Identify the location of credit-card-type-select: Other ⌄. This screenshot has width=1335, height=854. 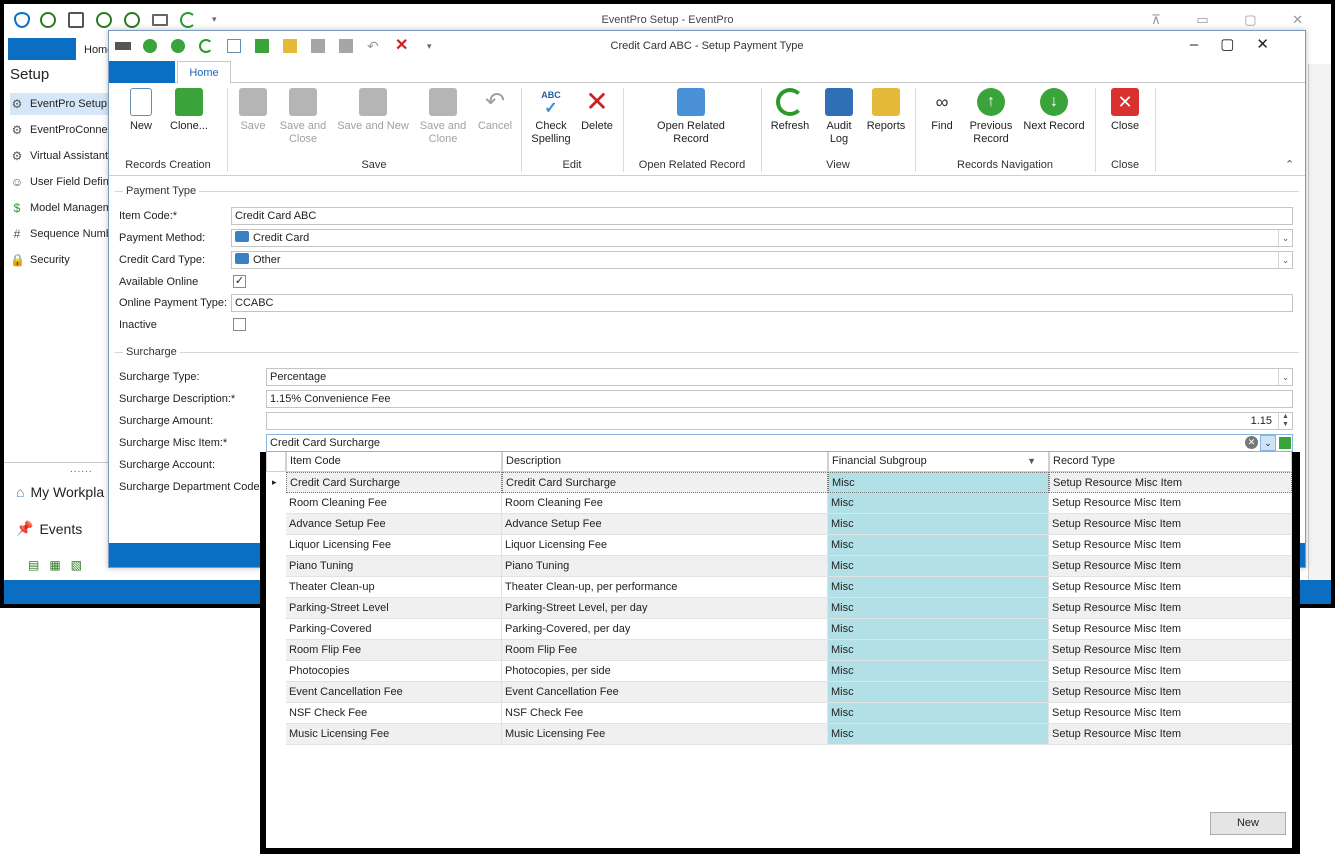
(762, 260).